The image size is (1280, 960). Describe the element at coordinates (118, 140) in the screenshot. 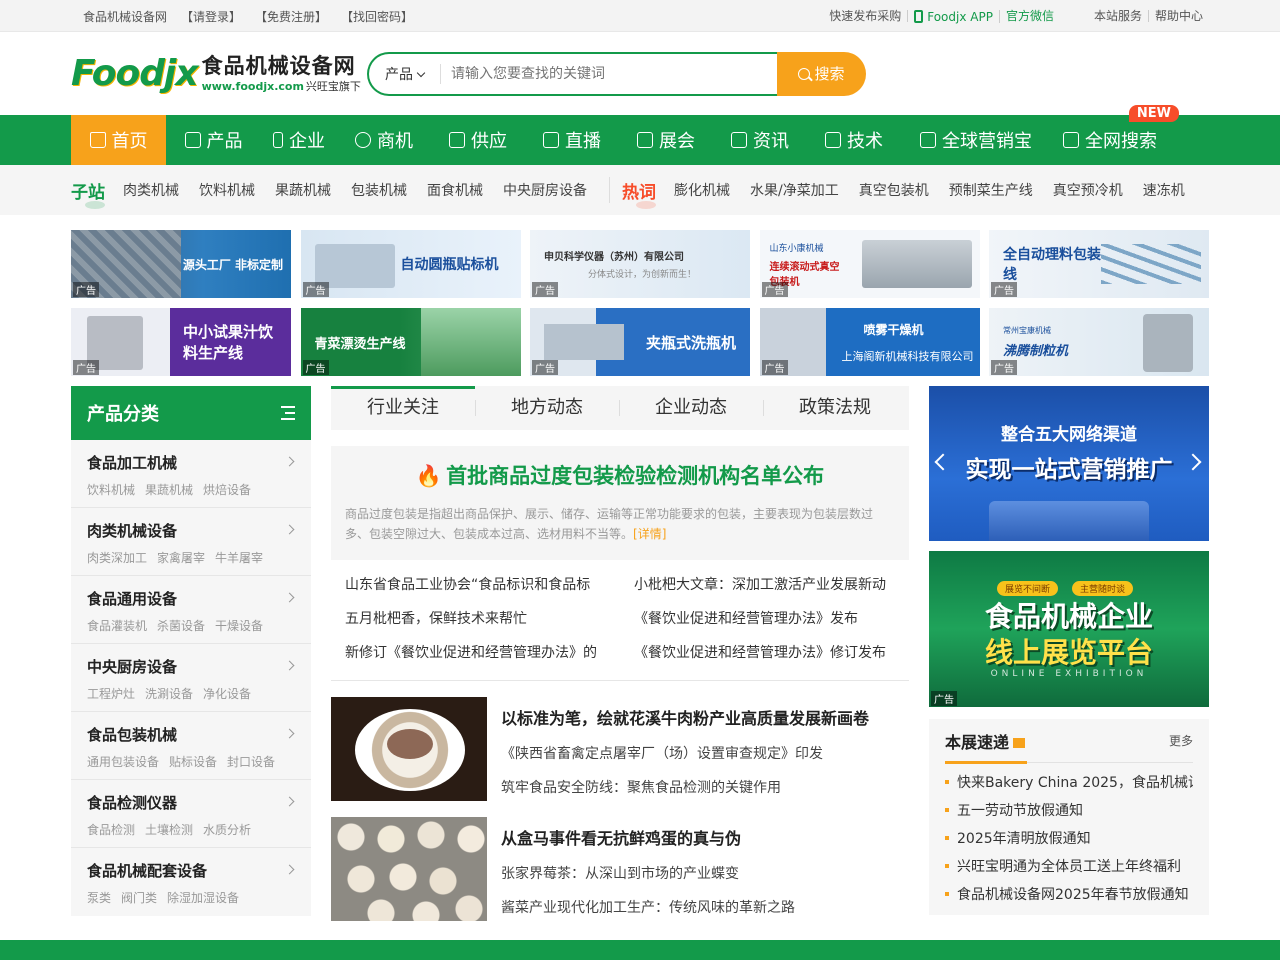

I see `nav-home: 首页` at that location.